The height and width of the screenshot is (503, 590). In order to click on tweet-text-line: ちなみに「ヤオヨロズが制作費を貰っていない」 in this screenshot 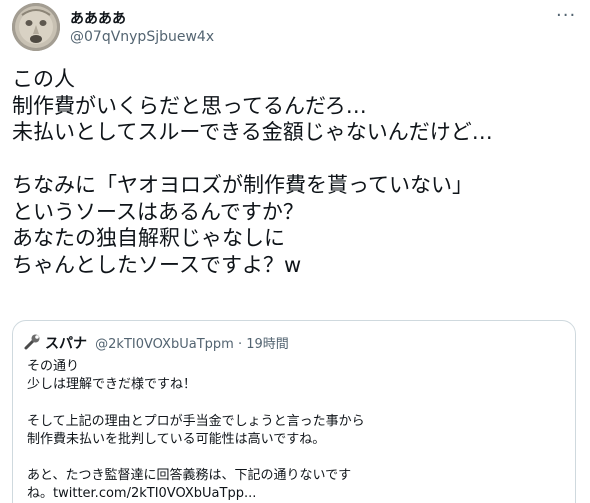, I will do `click(242, 185)`.